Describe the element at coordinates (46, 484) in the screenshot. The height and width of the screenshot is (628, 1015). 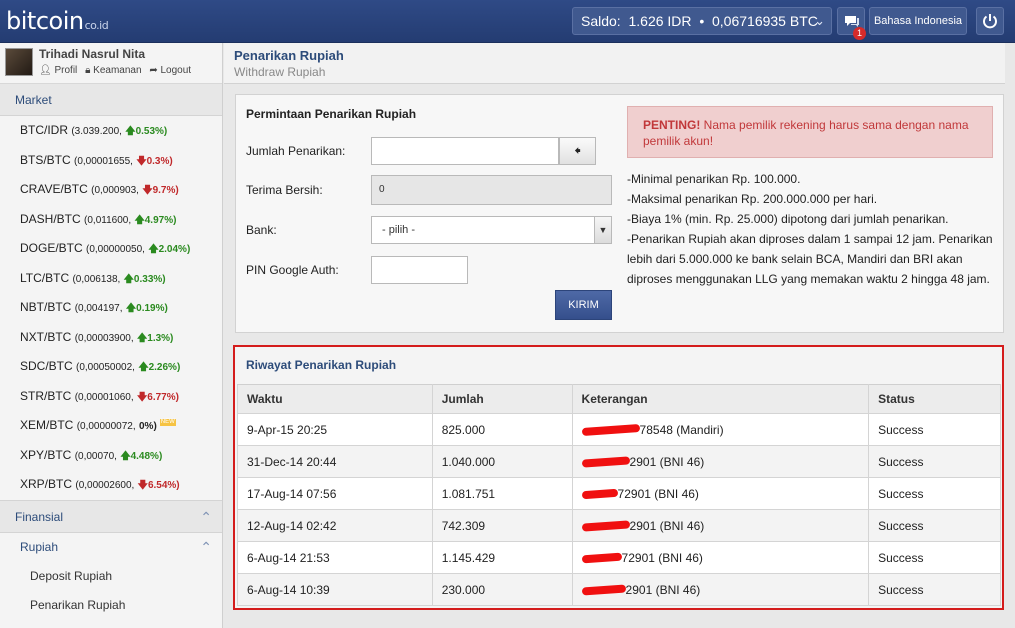
I see `market-pair: XRP/BTC` at that location.